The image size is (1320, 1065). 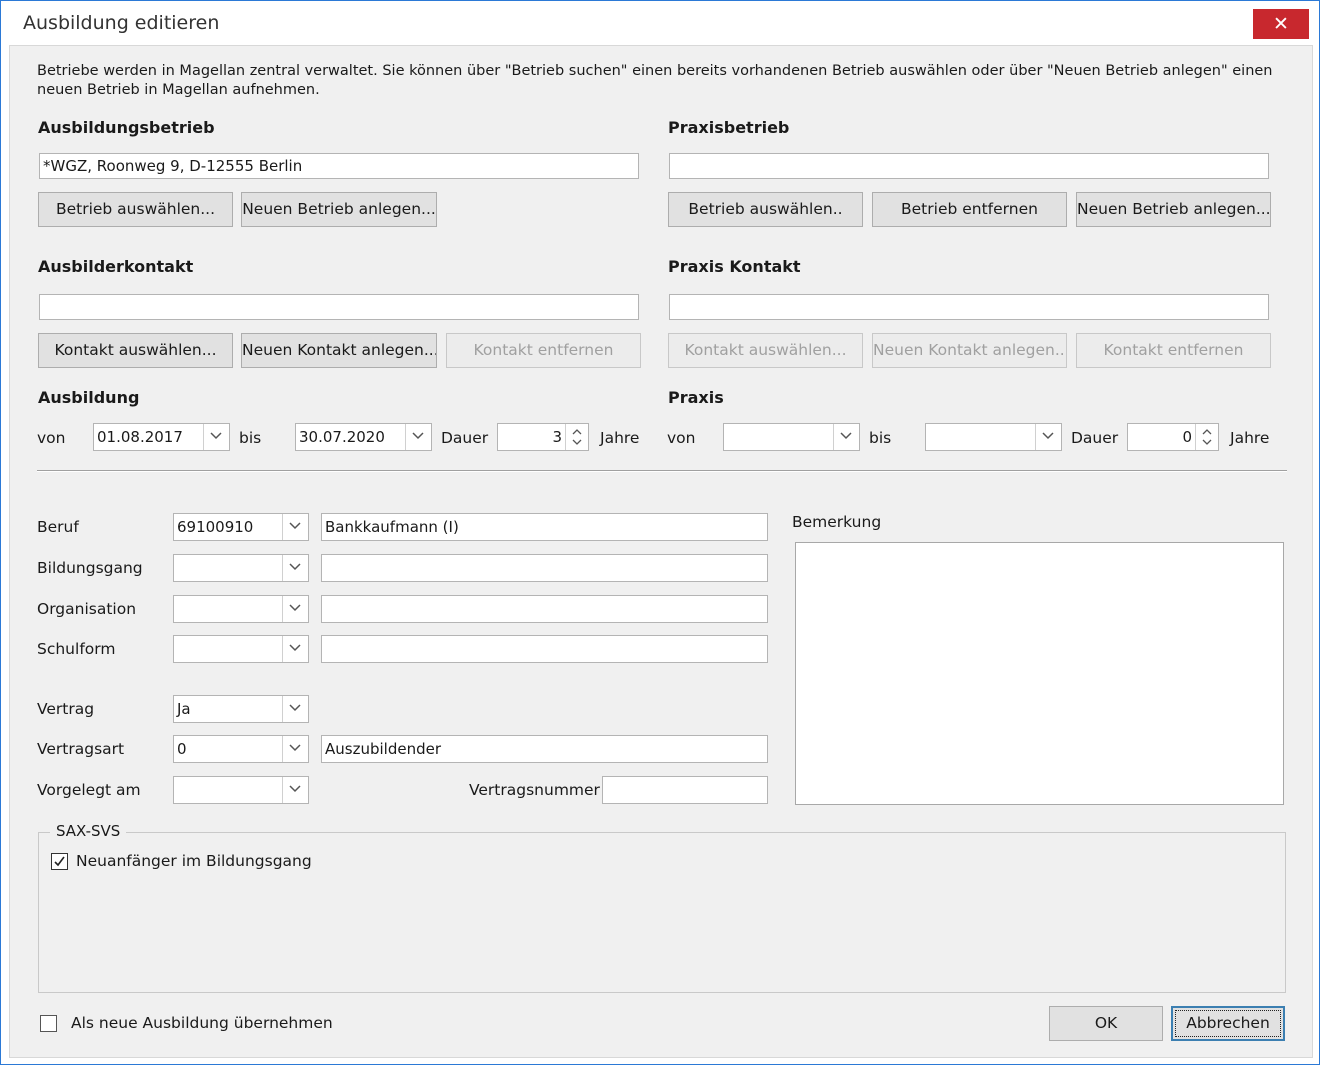 What do you see at coordinates (89, 397) in the screenshot?
I see `section-ausbildung: Ausbildung` at bounding box center [89, 397].